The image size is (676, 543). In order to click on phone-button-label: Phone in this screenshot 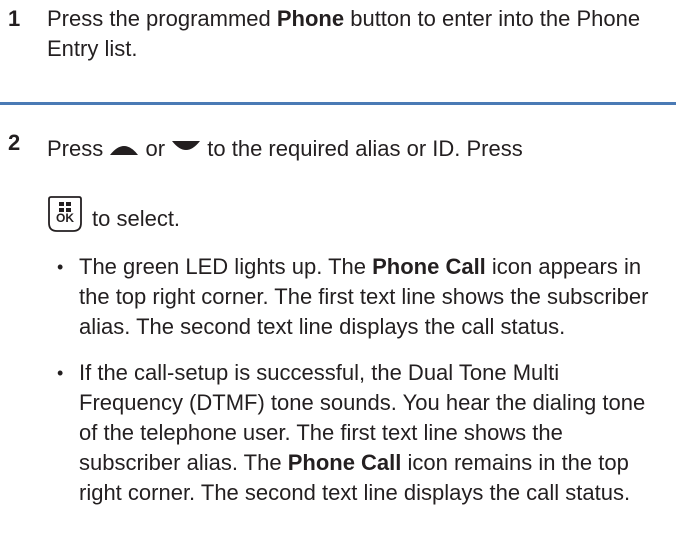, I will do `click(310, 18)`.